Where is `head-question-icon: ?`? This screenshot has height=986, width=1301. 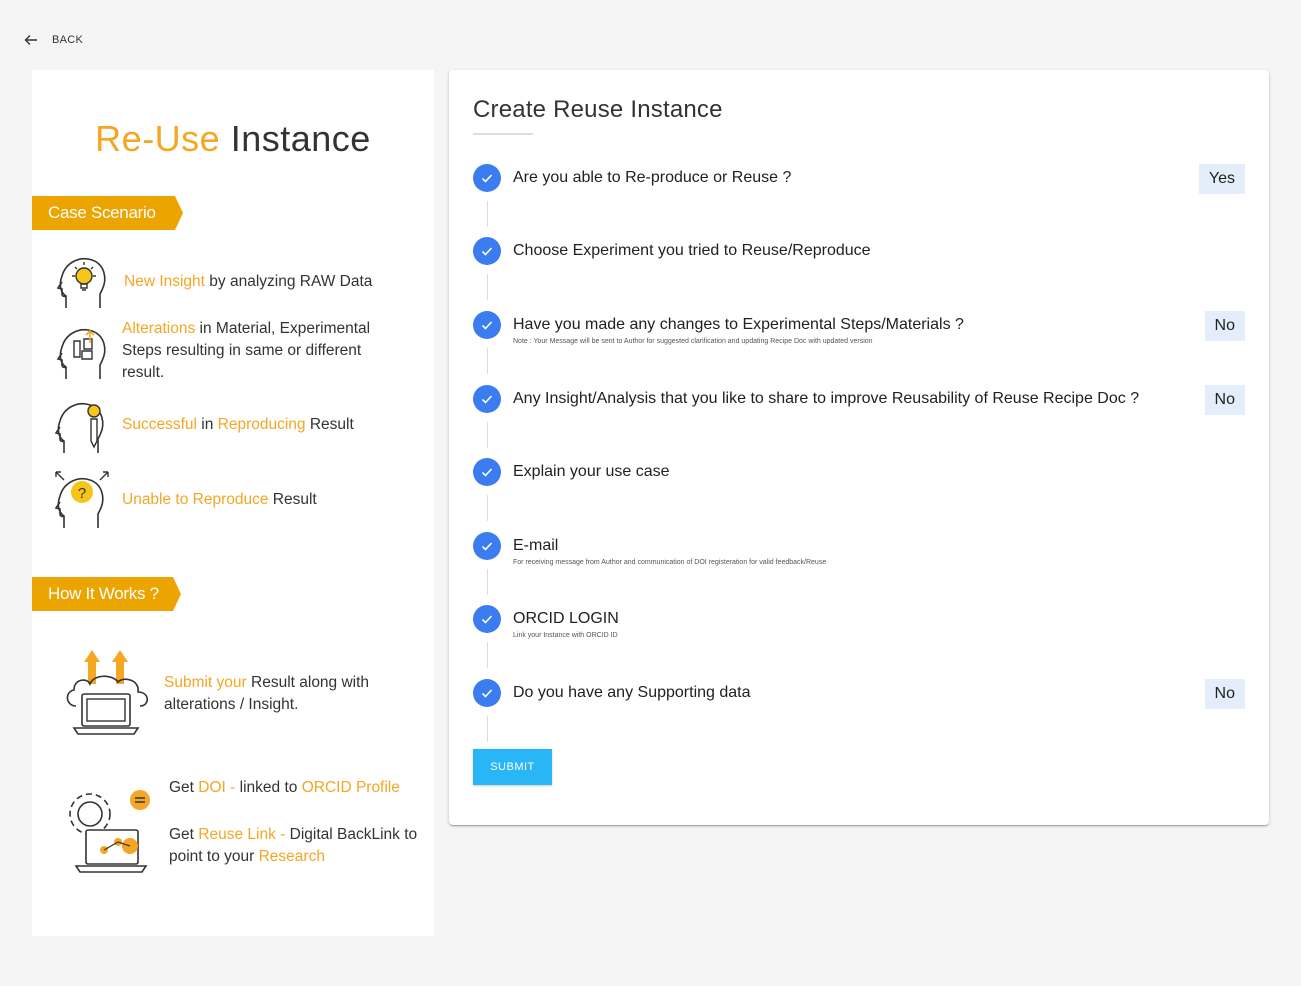
head-question-icon: ? is located at coordinates (81, 499).